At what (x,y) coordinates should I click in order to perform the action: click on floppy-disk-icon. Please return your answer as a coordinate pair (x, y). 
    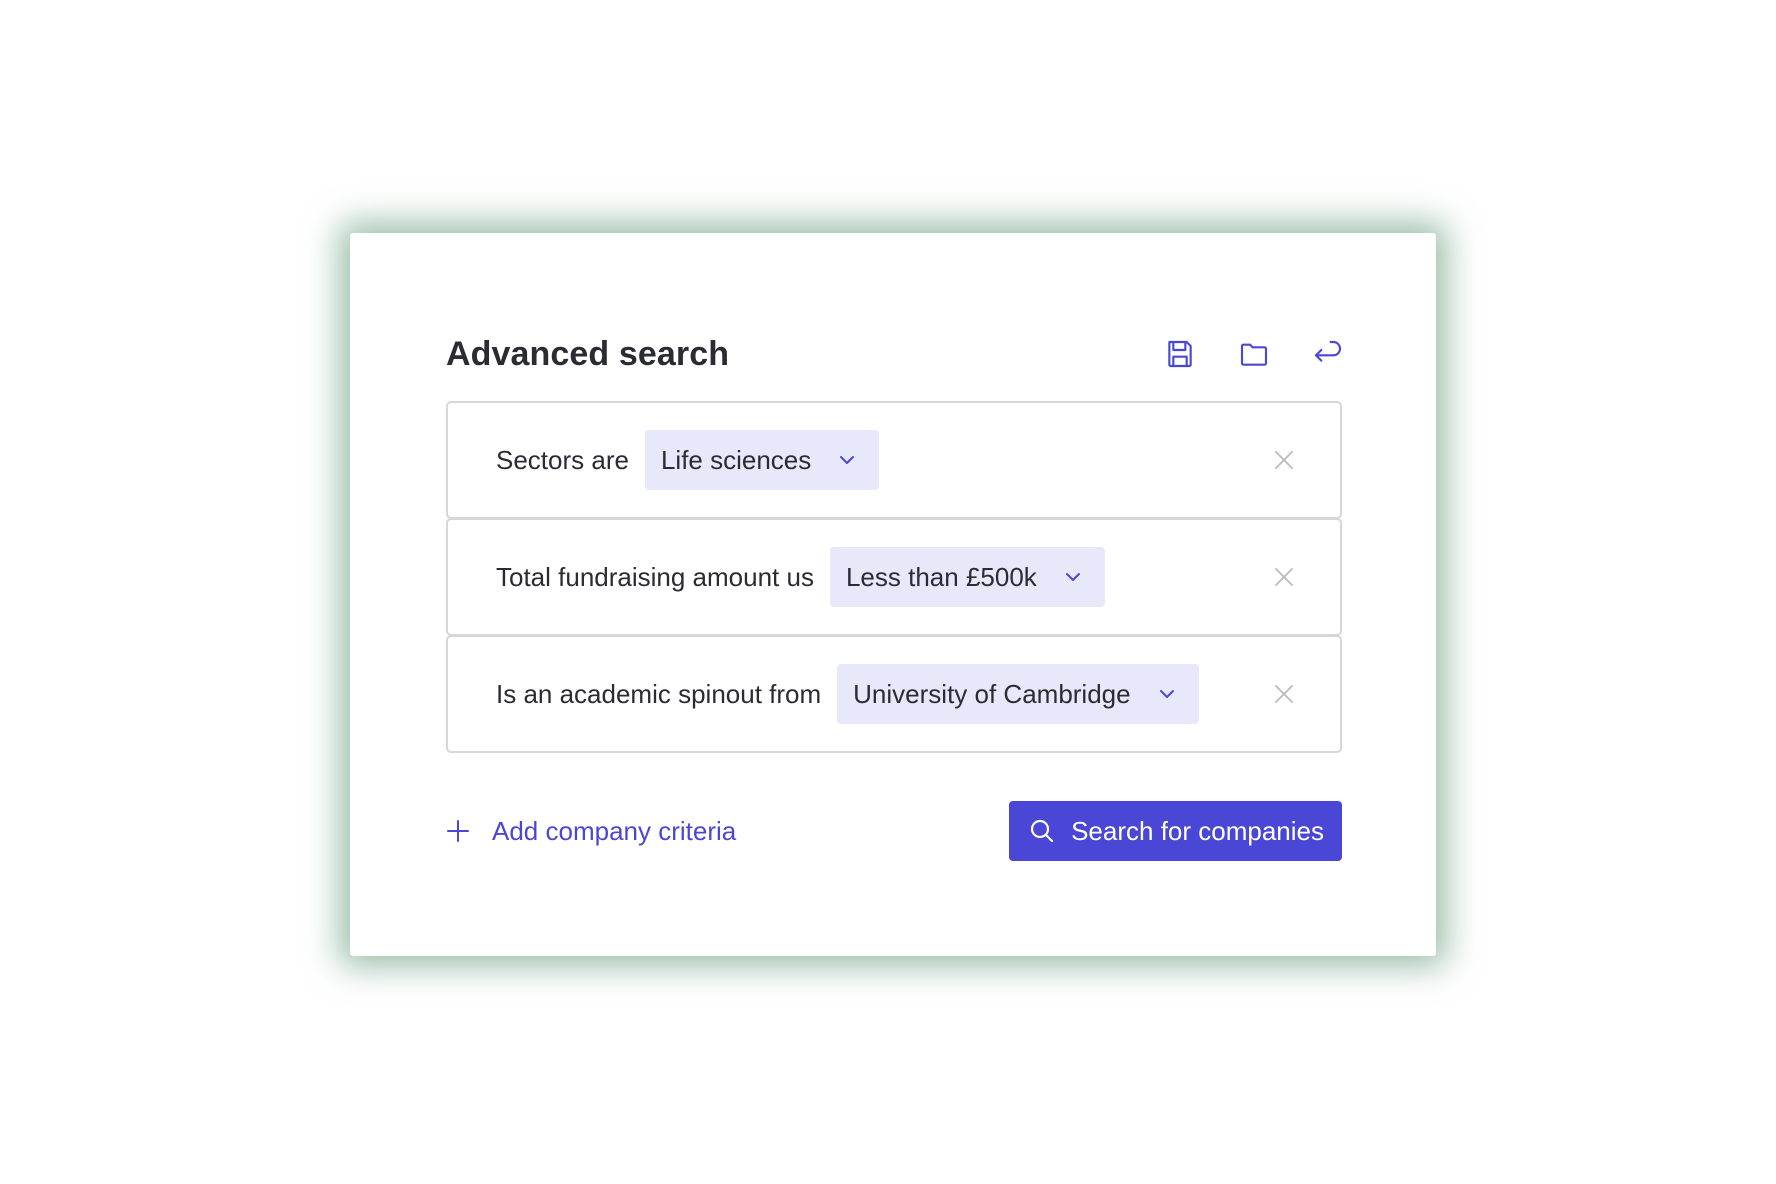
    Looking at the image, I should click on (1180, 354).